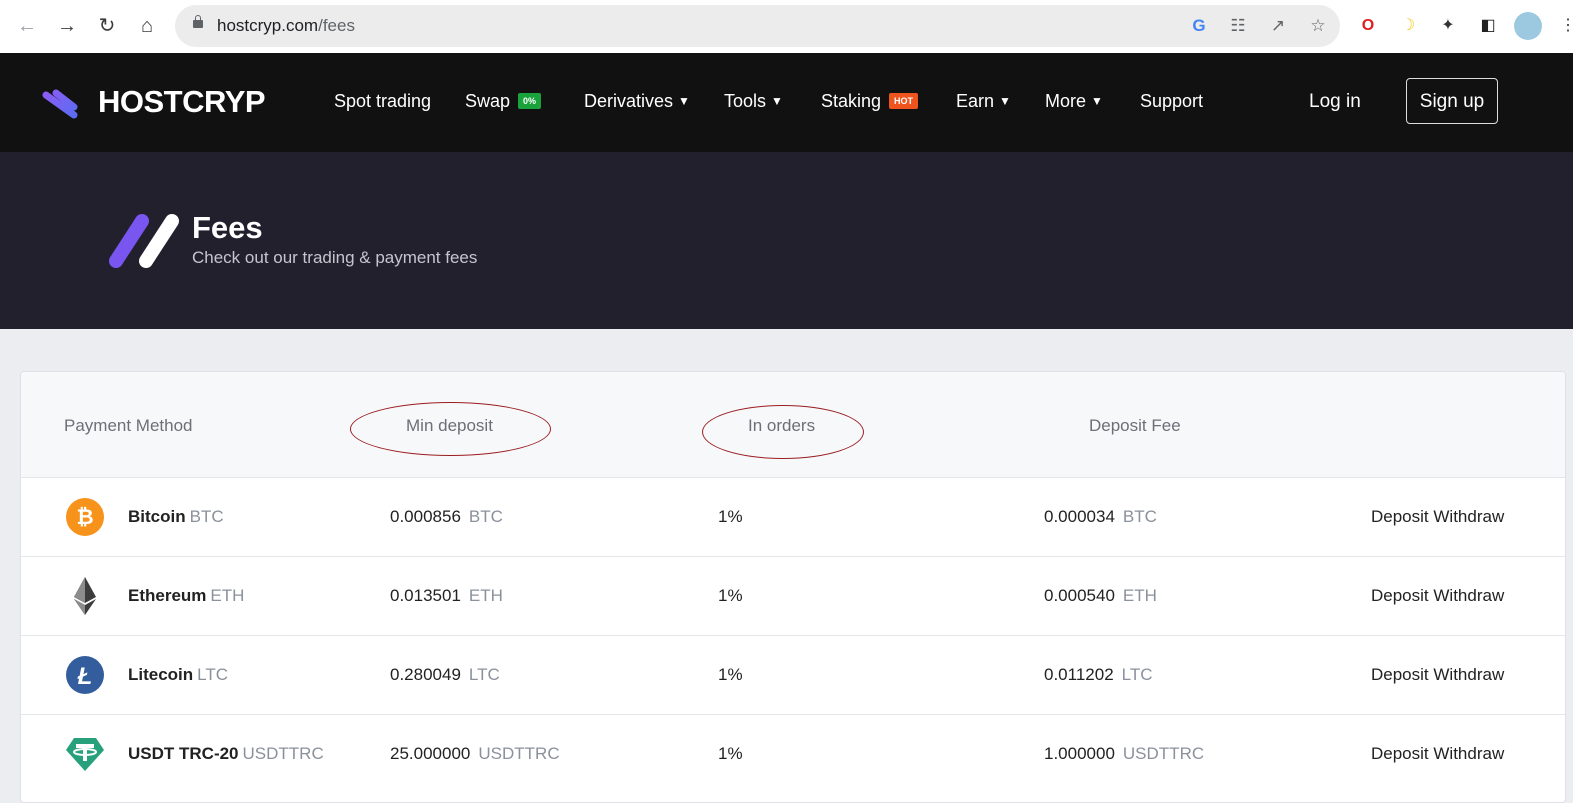 Image resolution: width=1573 pixels, height=803 pixels. What do you see at coordinates (1448, 26) in the screenshot?
I see `puzzle-extensions-icon: ✦` at bounding box center [1448, 26].